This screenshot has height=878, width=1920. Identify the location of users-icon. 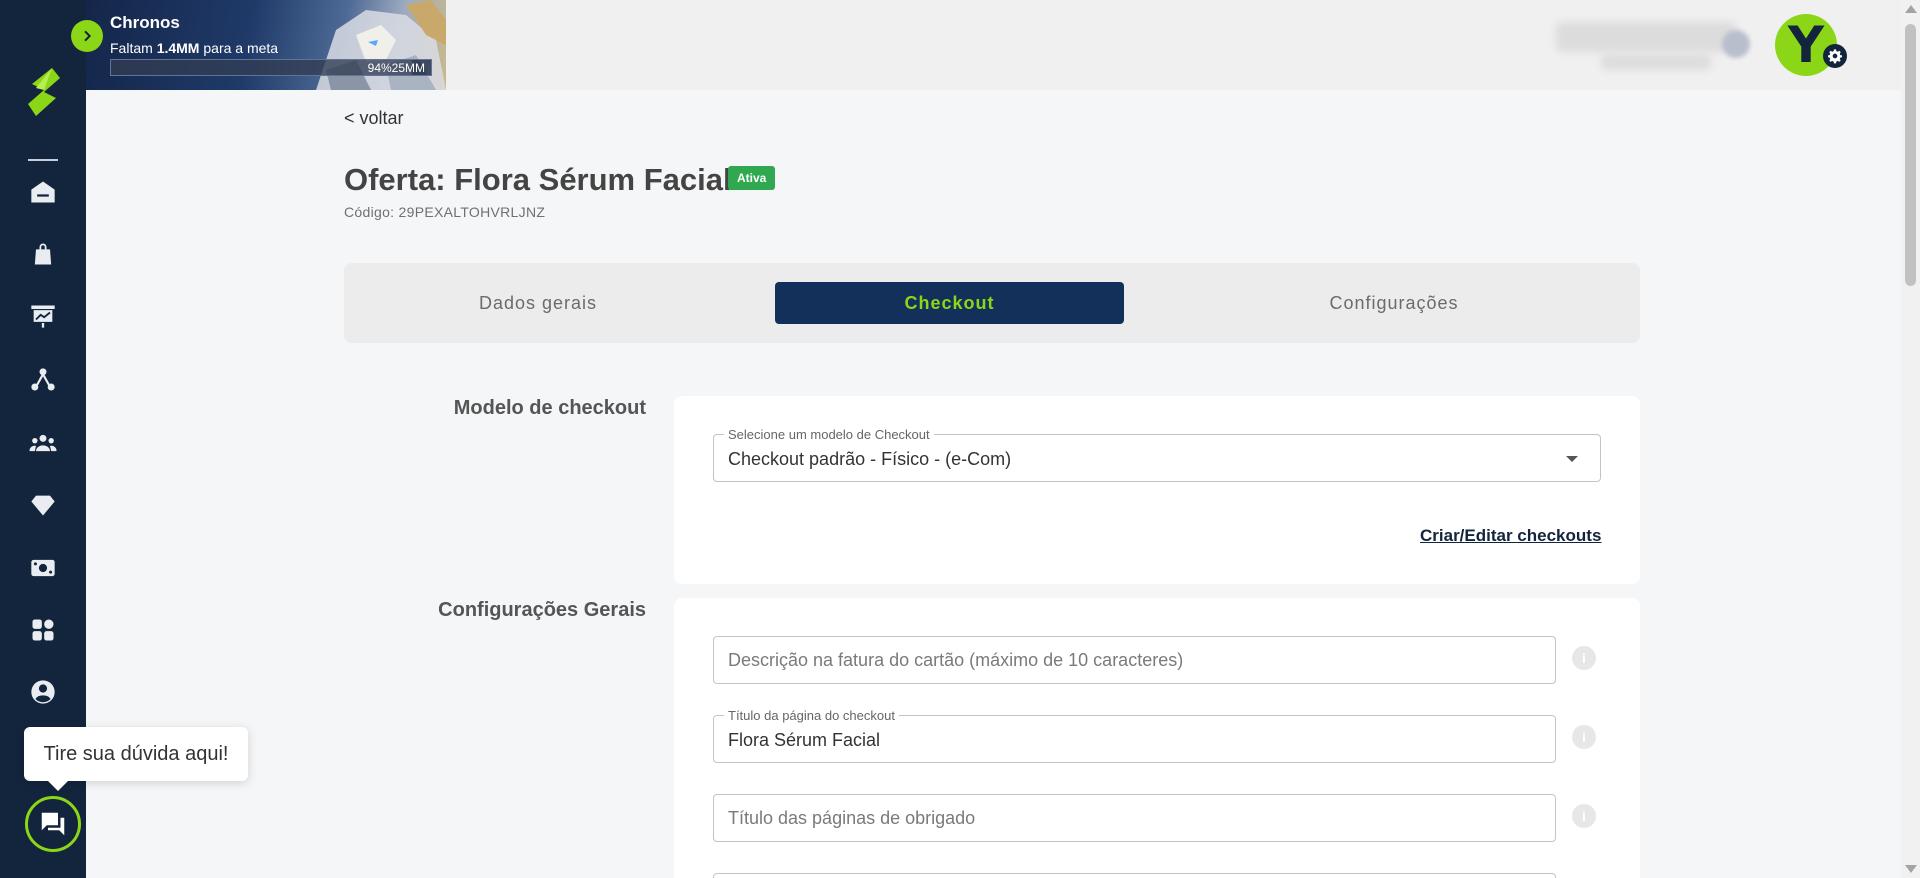
(43, 443).